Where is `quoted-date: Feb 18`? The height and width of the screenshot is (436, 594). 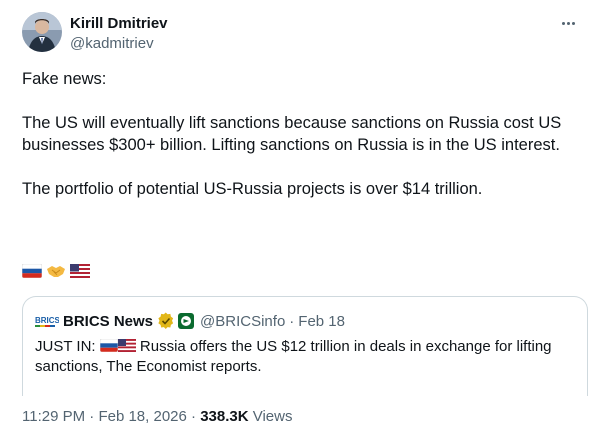
quoted-date: Feb 18 is located at coordinates (321, 321).